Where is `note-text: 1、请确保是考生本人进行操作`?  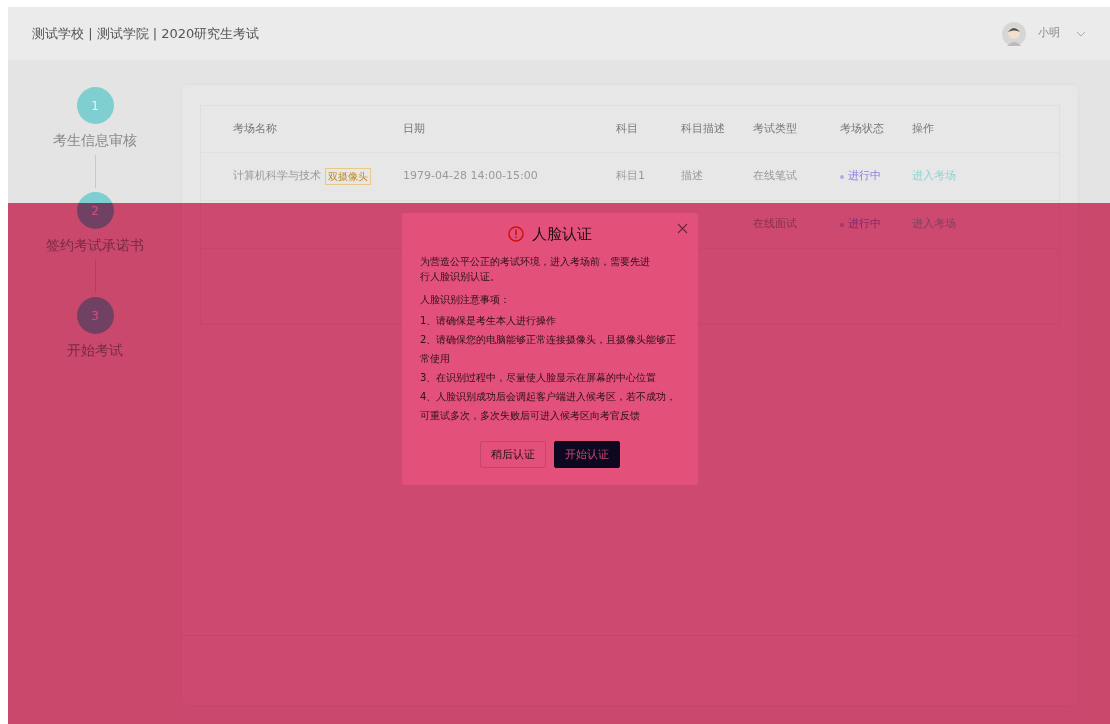 note-text: 1、请确保是考生本人进行操作 is located at coordinates (489, 320).